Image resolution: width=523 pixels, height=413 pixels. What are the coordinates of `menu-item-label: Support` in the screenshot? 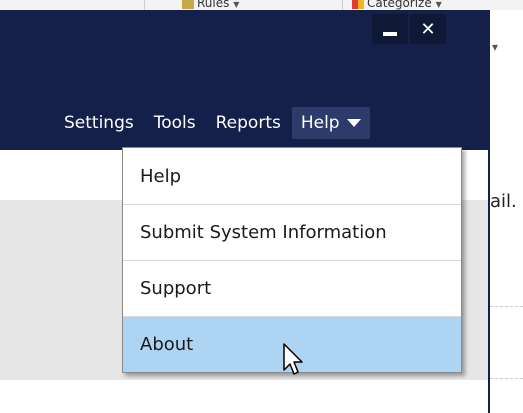 It's located at (176, 288).